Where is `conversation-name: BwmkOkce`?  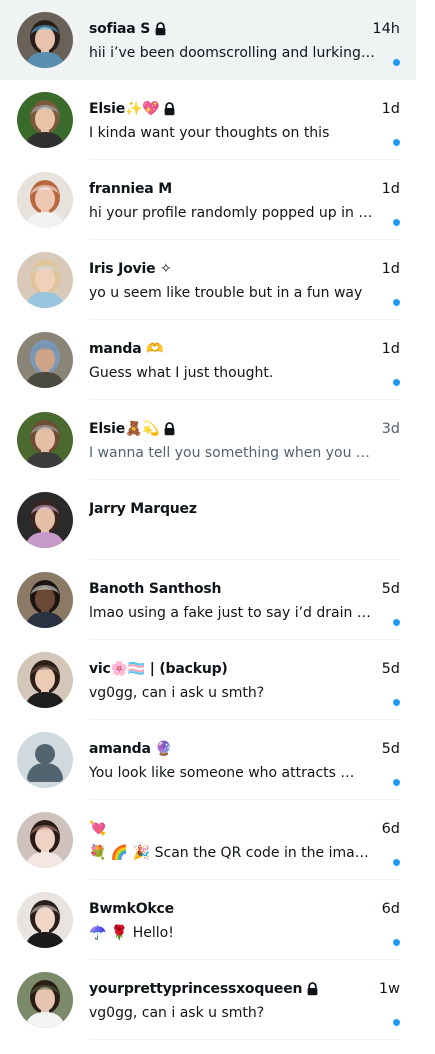
conversation-name: BwmkOkce is located at coordinates (131, 909).